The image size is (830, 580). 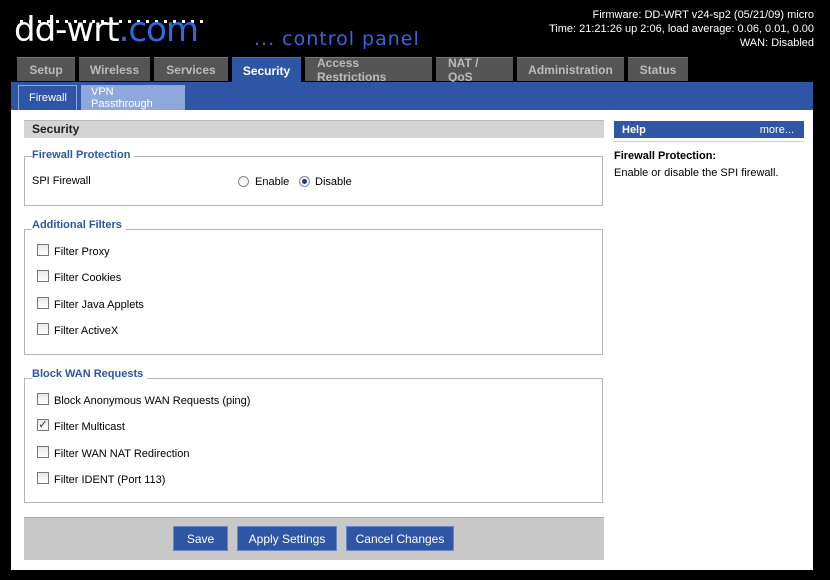 What do you see at coordinates (272, 182) in the screenshot?
I see `spi-enable-label: Enable` at bounding box center [272, 182].